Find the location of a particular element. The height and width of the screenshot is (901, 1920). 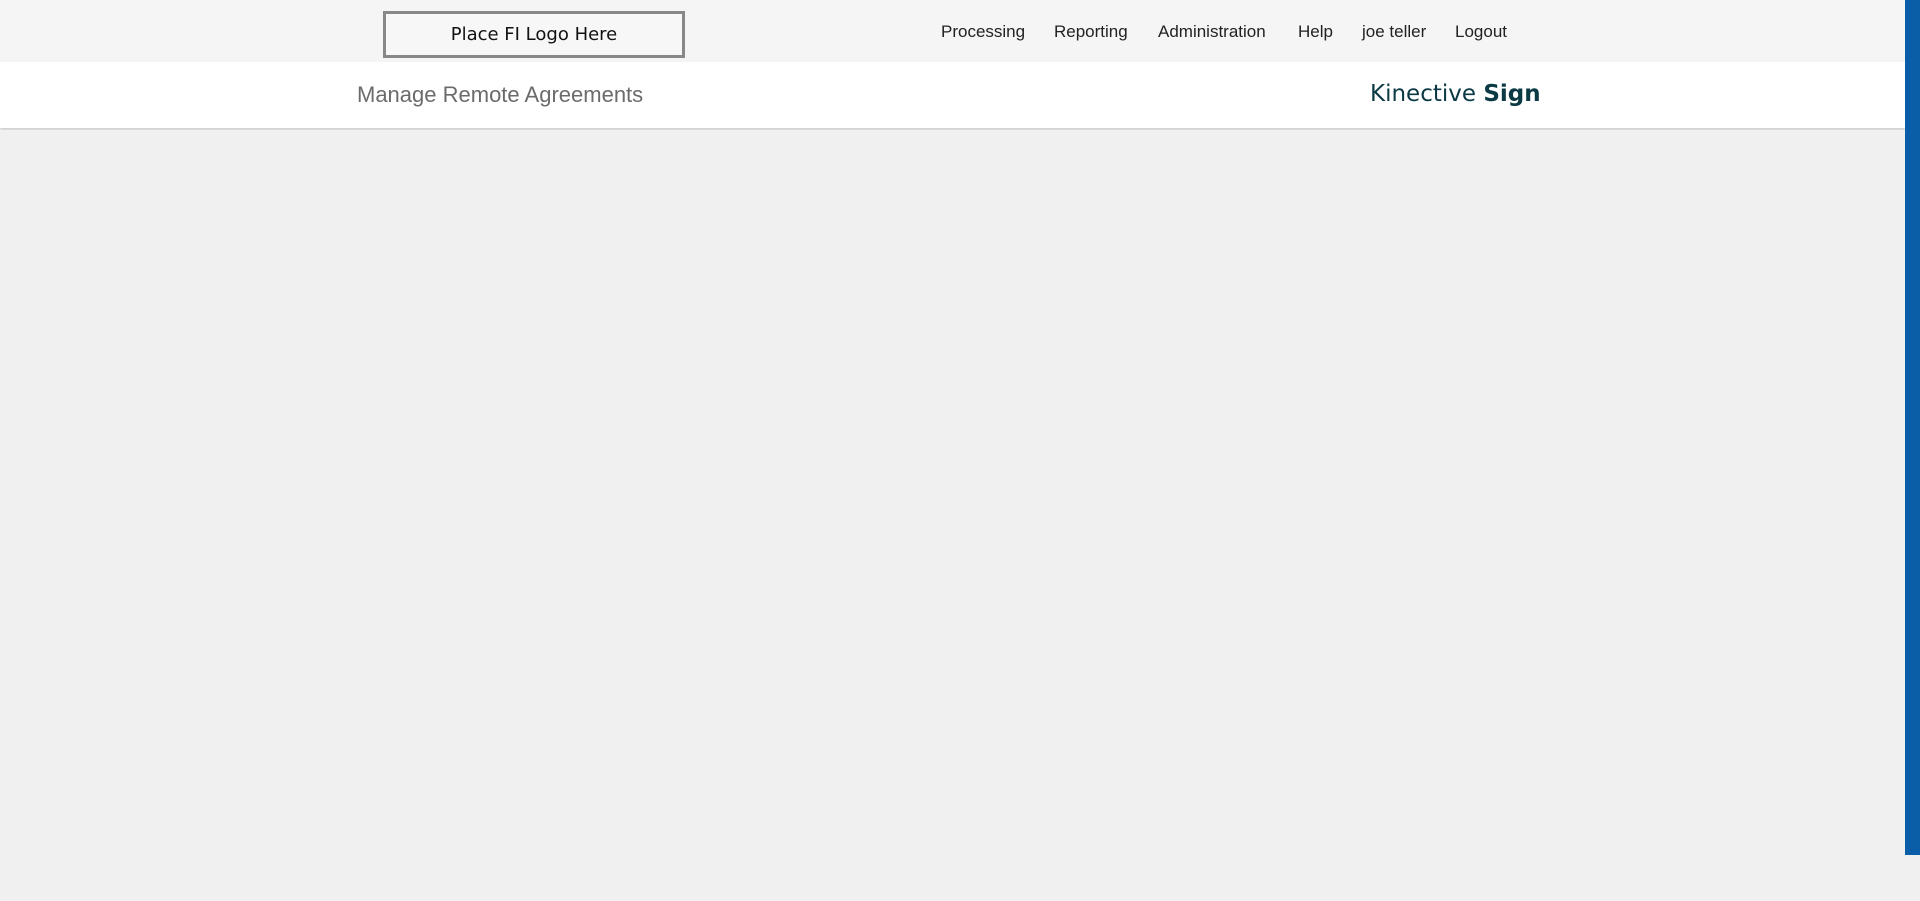

fi-logo-placeholder: Place FI Logo Here is located at coordinates (534, 34).